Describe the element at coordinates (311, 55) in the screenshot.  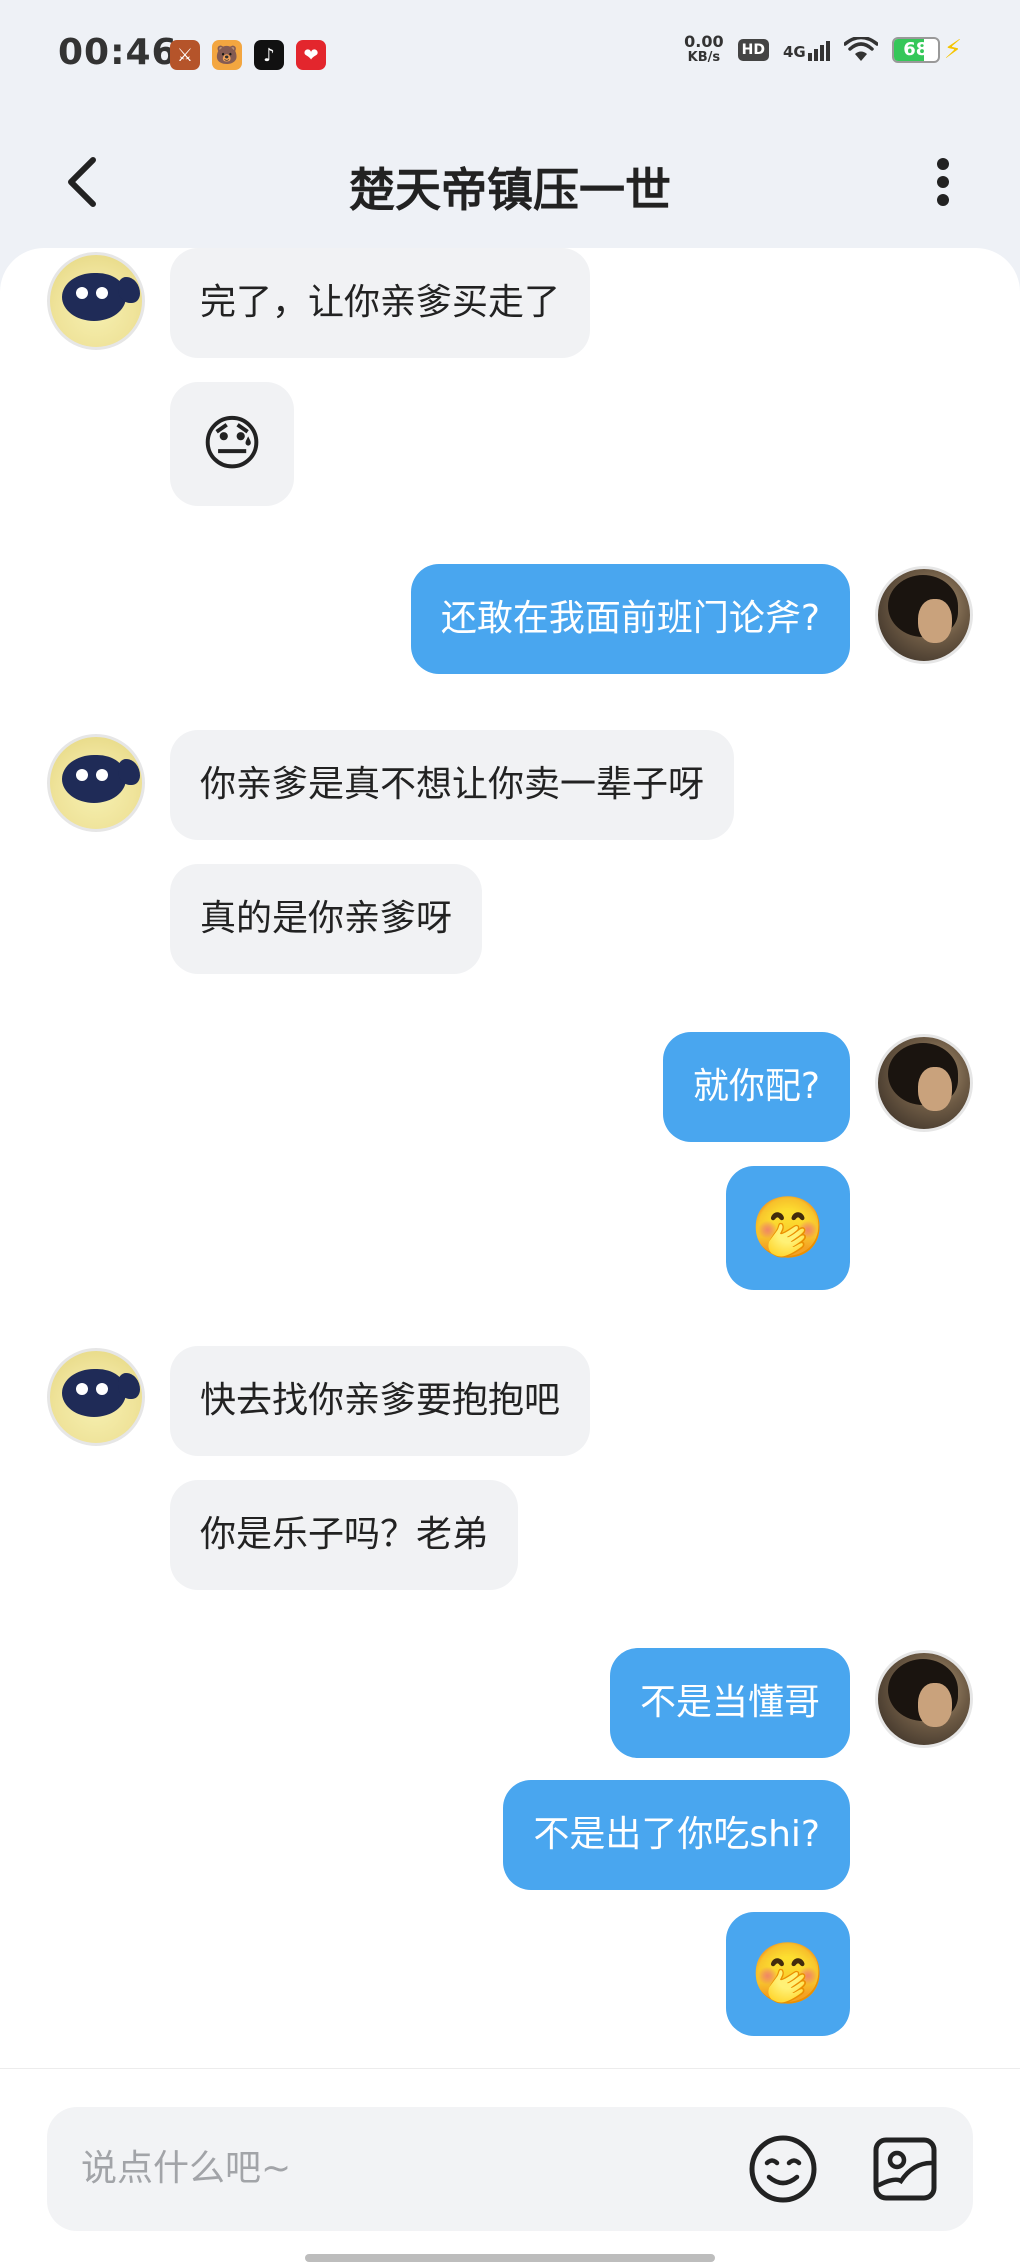
I see `red-app-icon: ❤` at that location.